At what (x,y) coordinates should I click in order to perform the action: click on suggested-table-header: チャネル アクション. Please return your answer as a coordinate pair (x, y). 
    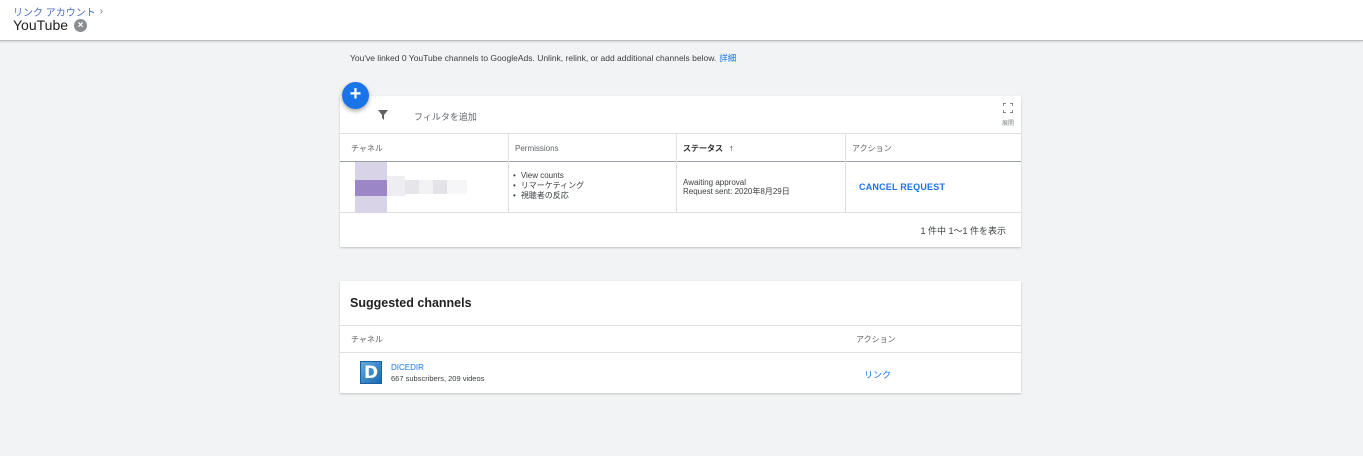
    Looking at the image, I should click on (680, 339).